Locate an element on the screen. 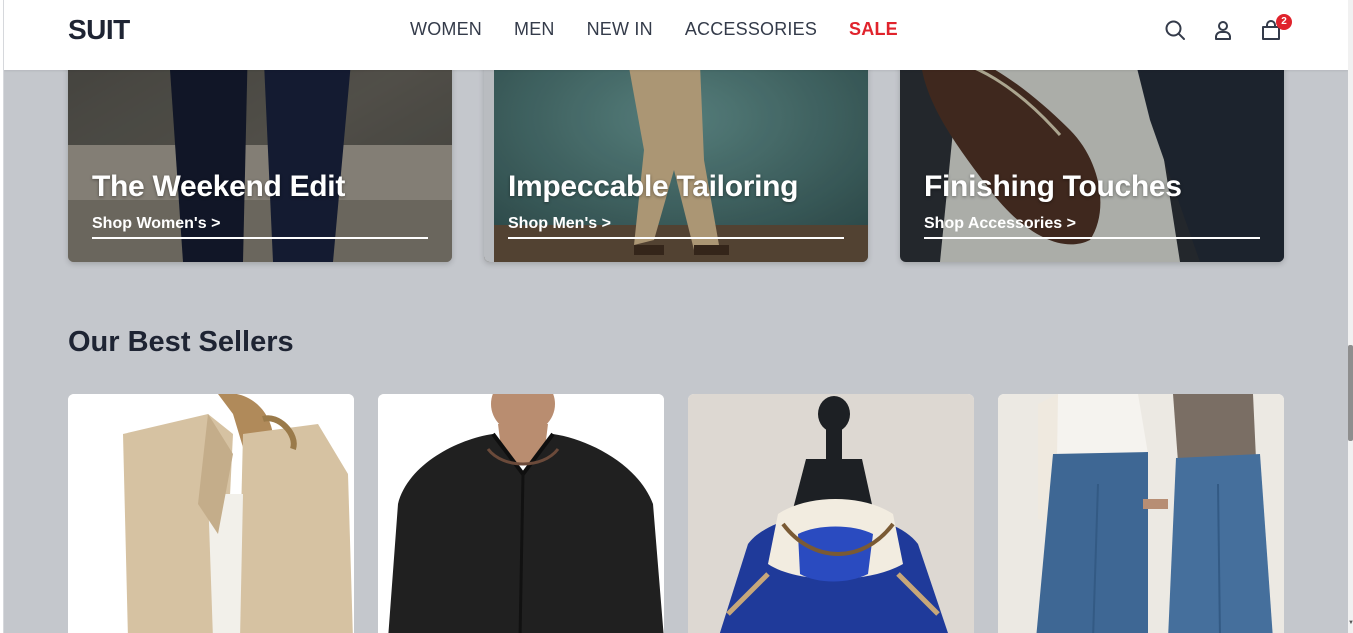 Image resolution: width=1353 pixels, height=633 pixels. category-title: Impeccable Tailoring is located at coordinates (653, 186).